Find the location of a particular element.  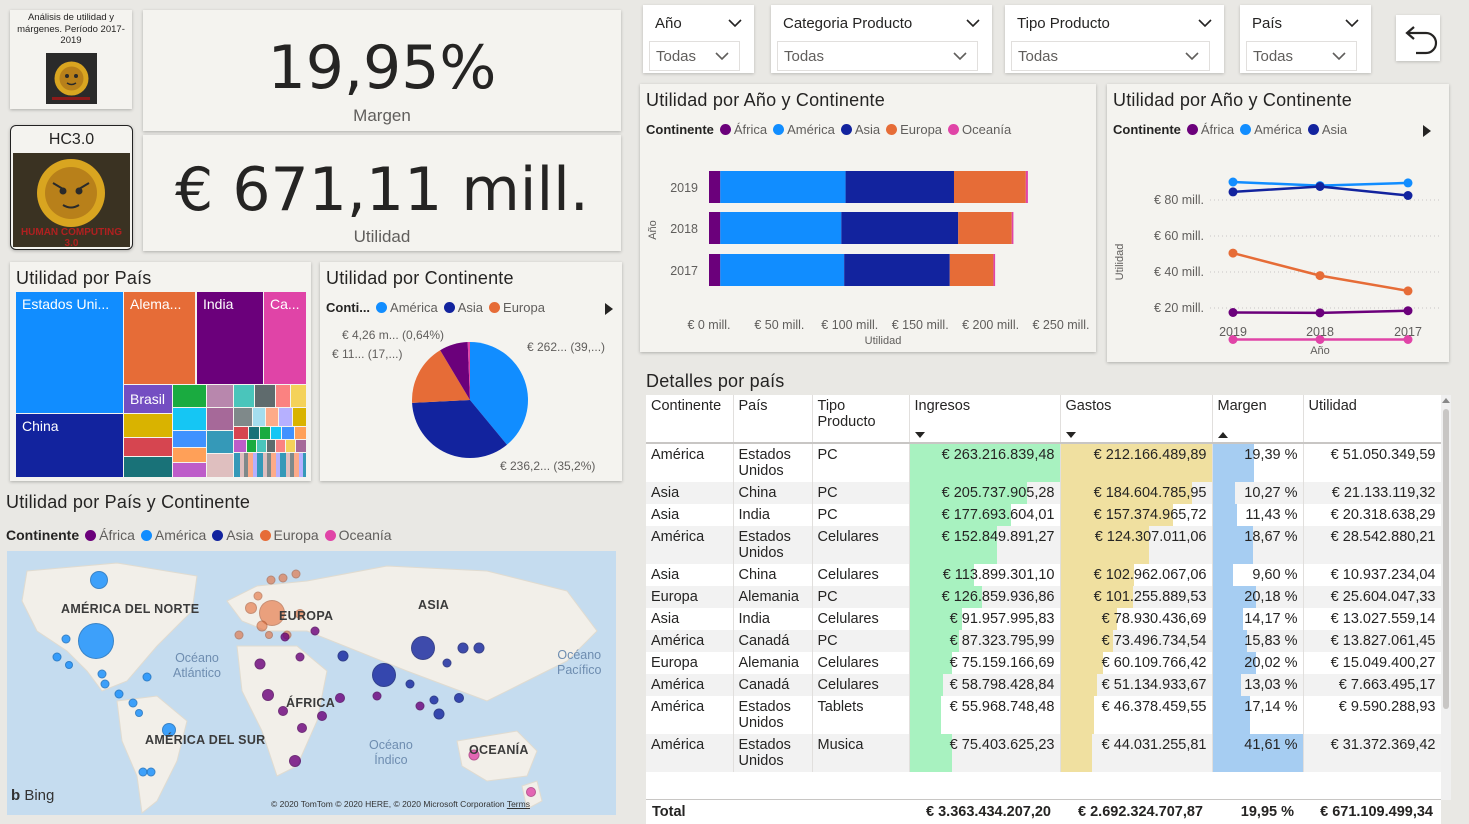

slicer-year-dropdown: Todas is located at coordinates (694, 56).